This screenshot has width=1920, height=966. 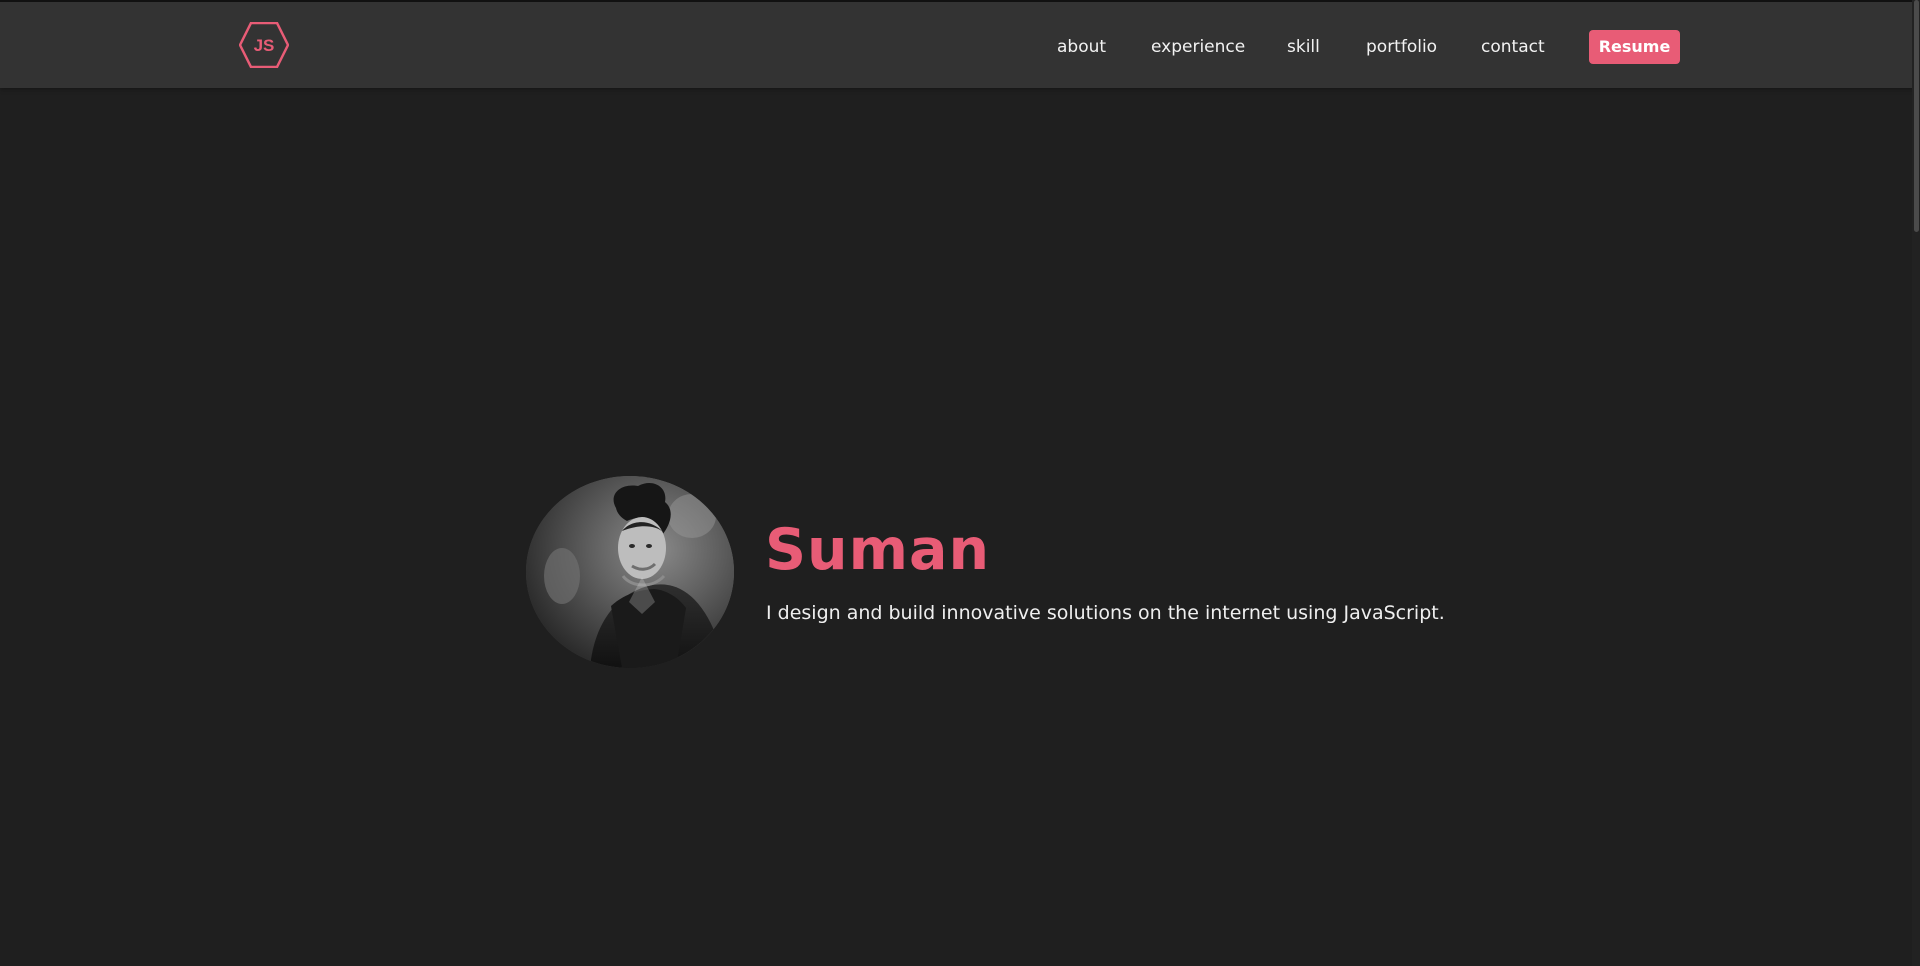 I want to click on vertical-scrollbar, so click(x=1916, y=483).